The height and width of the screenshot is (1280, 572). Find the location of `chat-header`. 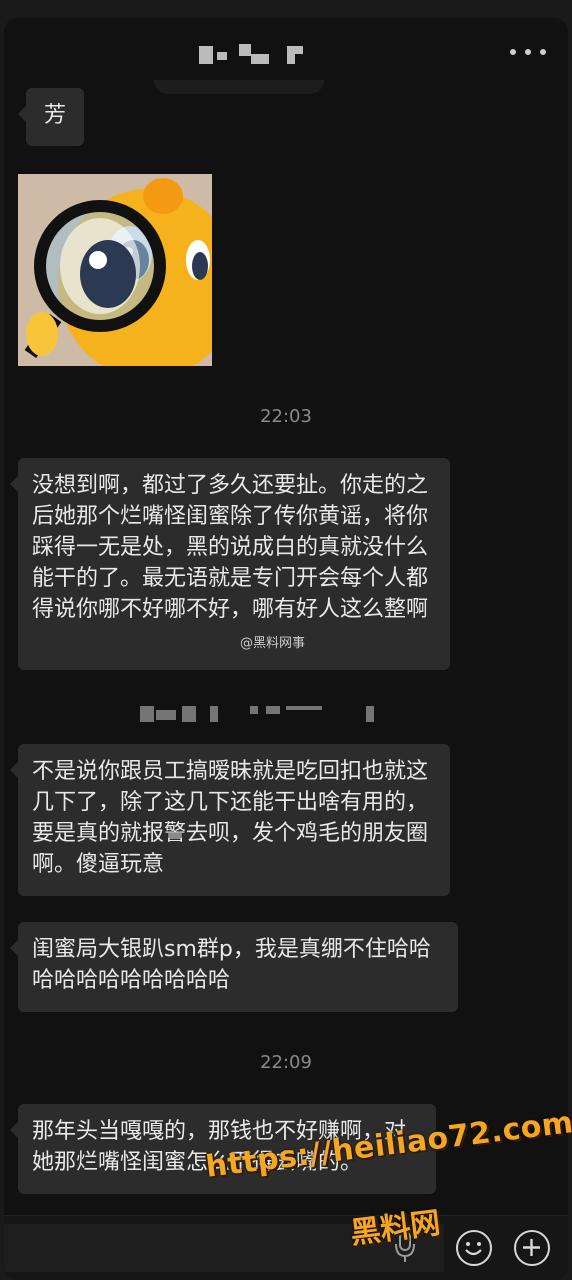

chat-header is located at coordinates (286, 53).